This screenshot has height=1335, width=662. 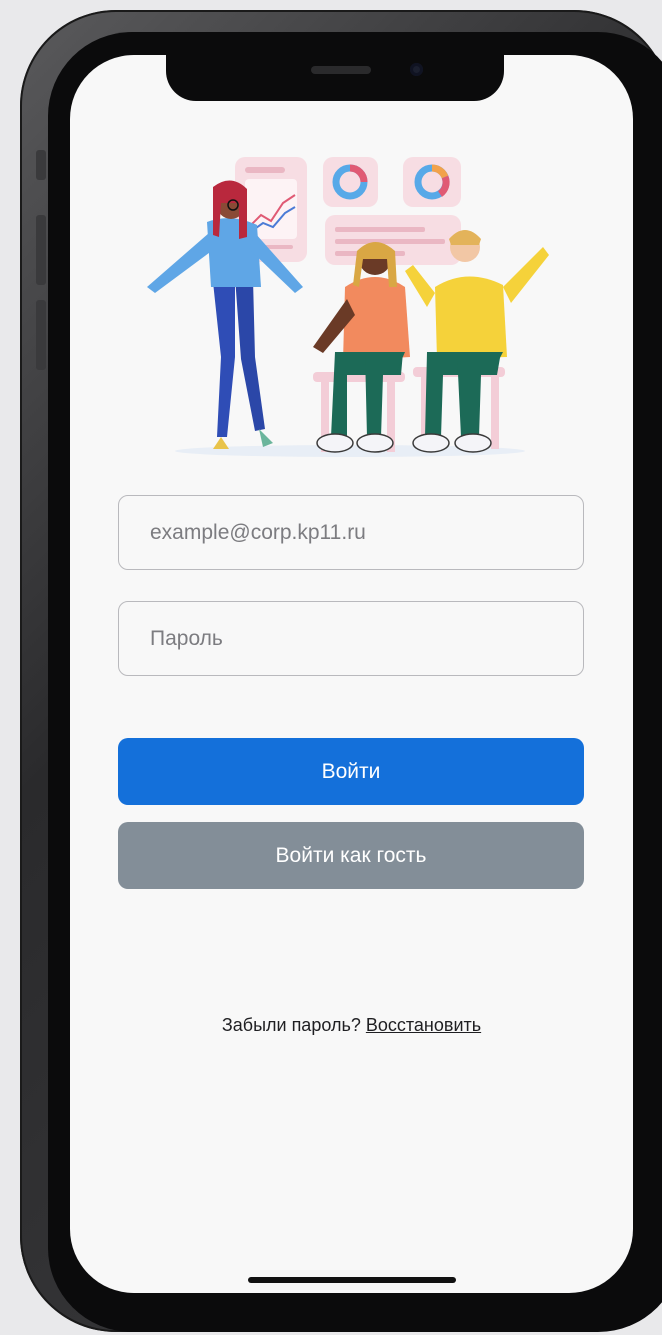 What do you see at coordinates (352, 1280) in the screenshot?
I see `home-indicator` at bounding box center [352, 1280].